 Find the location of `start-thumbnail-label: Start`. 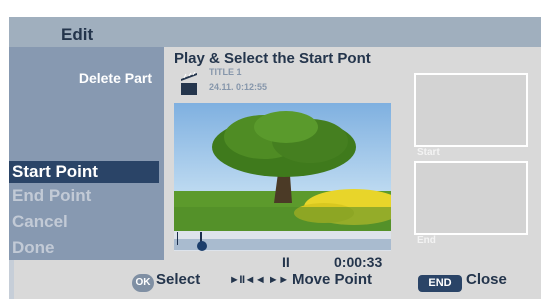

start-thumbnail-label: Start is located at coordinates (428, 152).